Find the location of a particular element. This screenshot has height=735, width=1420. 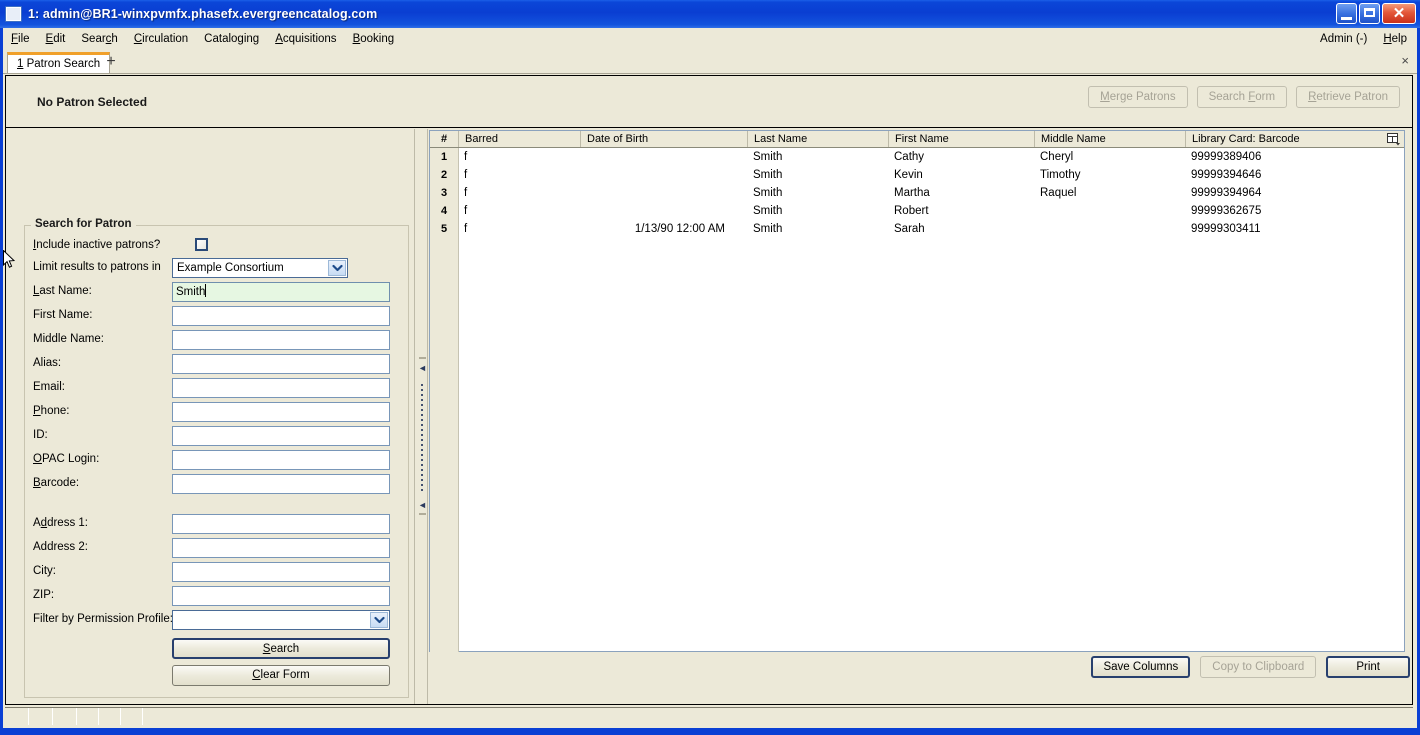

column-header-dob: Date of Birth is located at coordinates (663, 139).